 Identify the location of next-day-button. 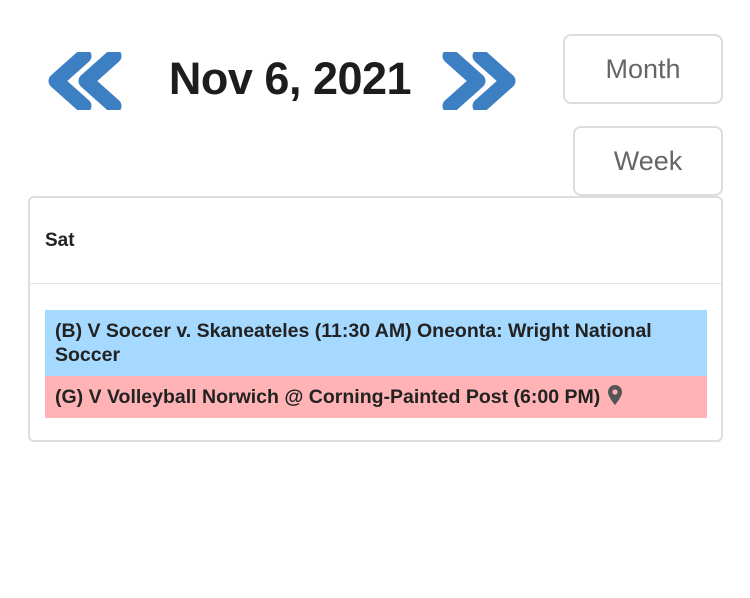
(479, 81).